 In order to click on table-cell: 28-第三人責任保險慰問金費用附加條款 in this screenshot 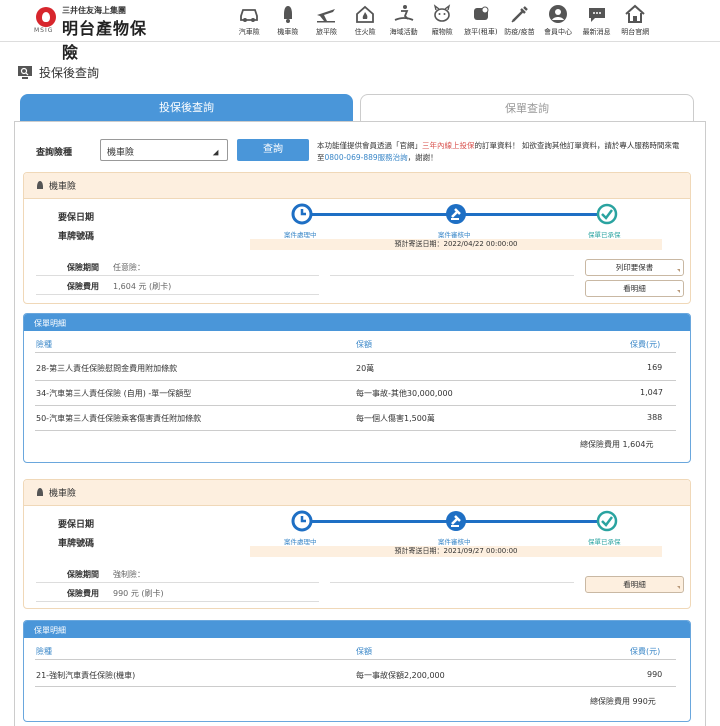, I will do `click(107, 368)`.